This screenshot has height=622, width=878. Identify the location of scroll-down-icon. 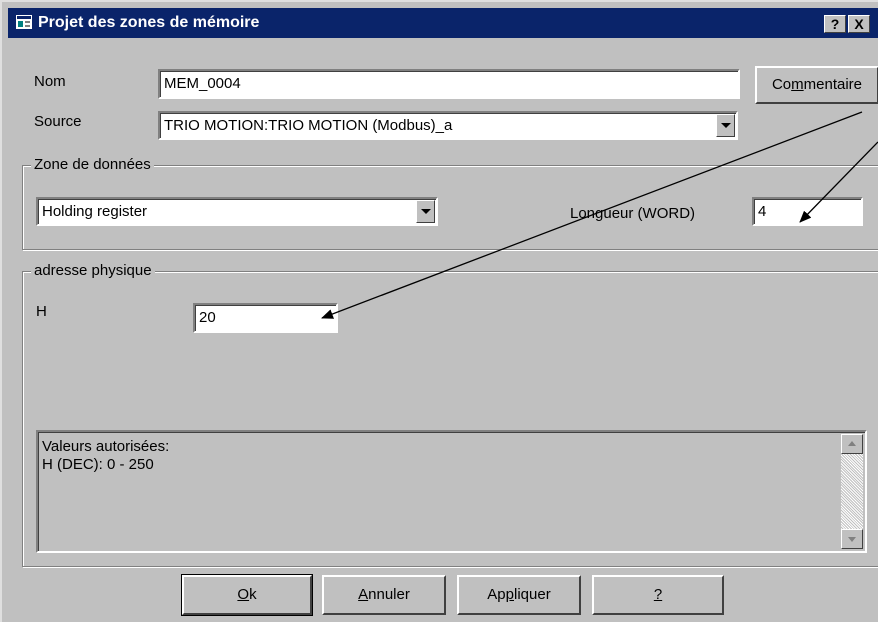
(852, 539).